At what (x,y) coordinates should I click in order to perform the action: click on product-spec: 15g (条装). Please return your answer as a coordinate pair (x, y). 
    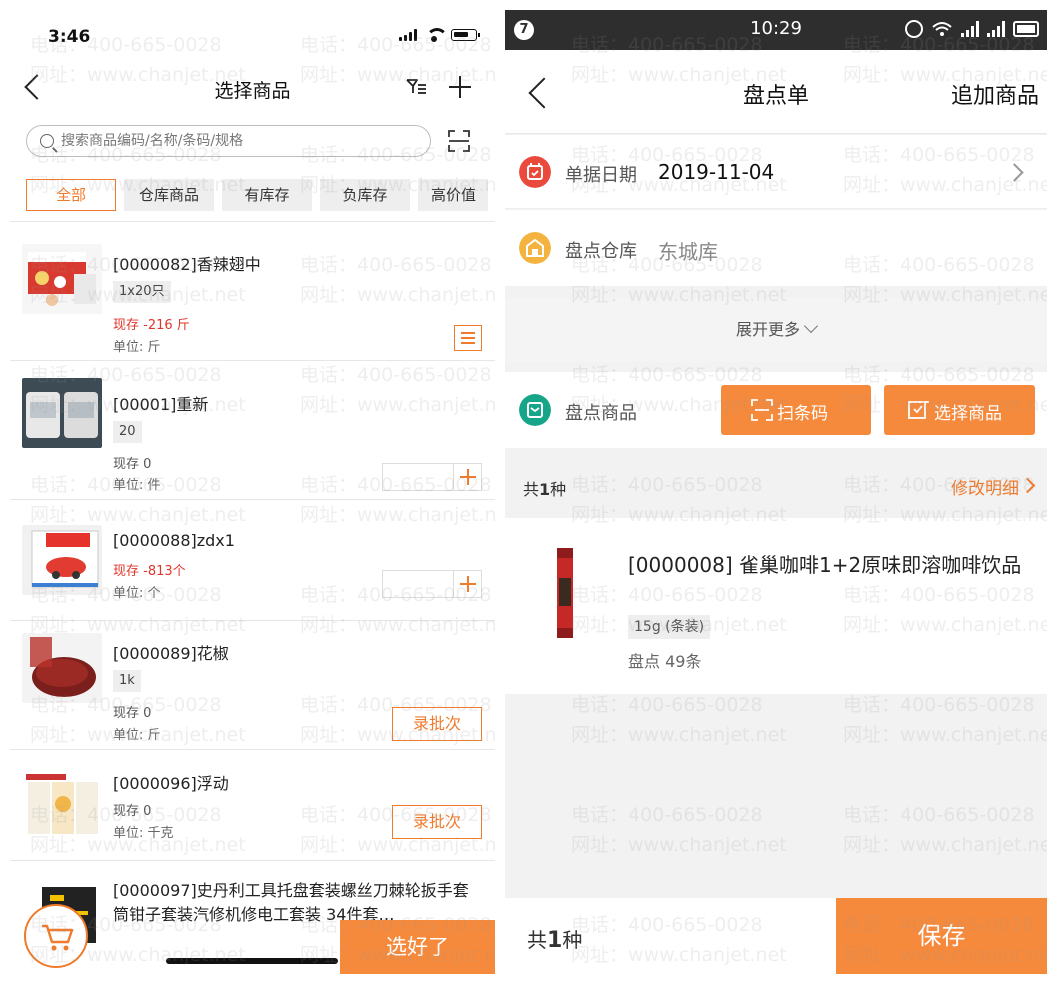
    Looking at the image, I should click on (669, 627).